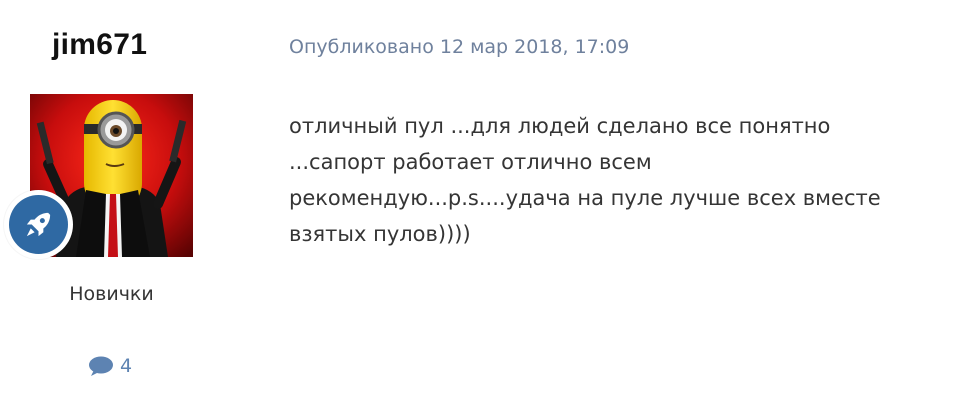 The width and height of the screenshot is (978, 400). I want to click on post-count: 4, so click(110, 366).